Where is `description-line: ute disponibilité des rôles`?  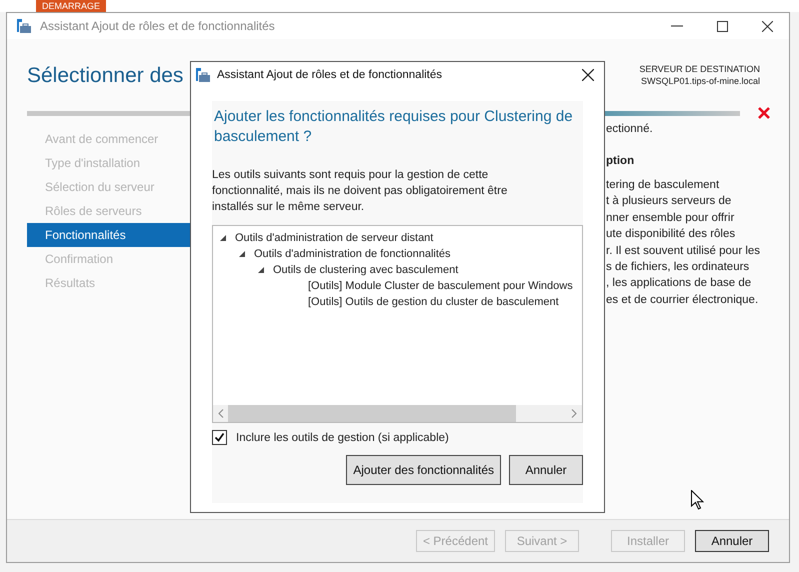
description-line: ute disponibilité des rôles is located at coordinates (671, 234).